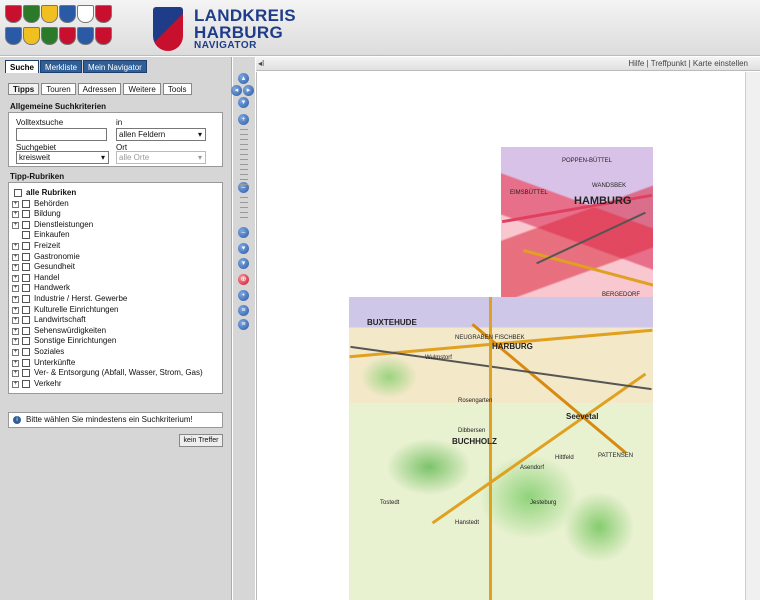 The height and width of the screenshot is (600, 760). What do you see at coordinates (114, 235) in the screenshot?
I see `rubrik-row: Einkaufen` at bounding box center [114, 235].